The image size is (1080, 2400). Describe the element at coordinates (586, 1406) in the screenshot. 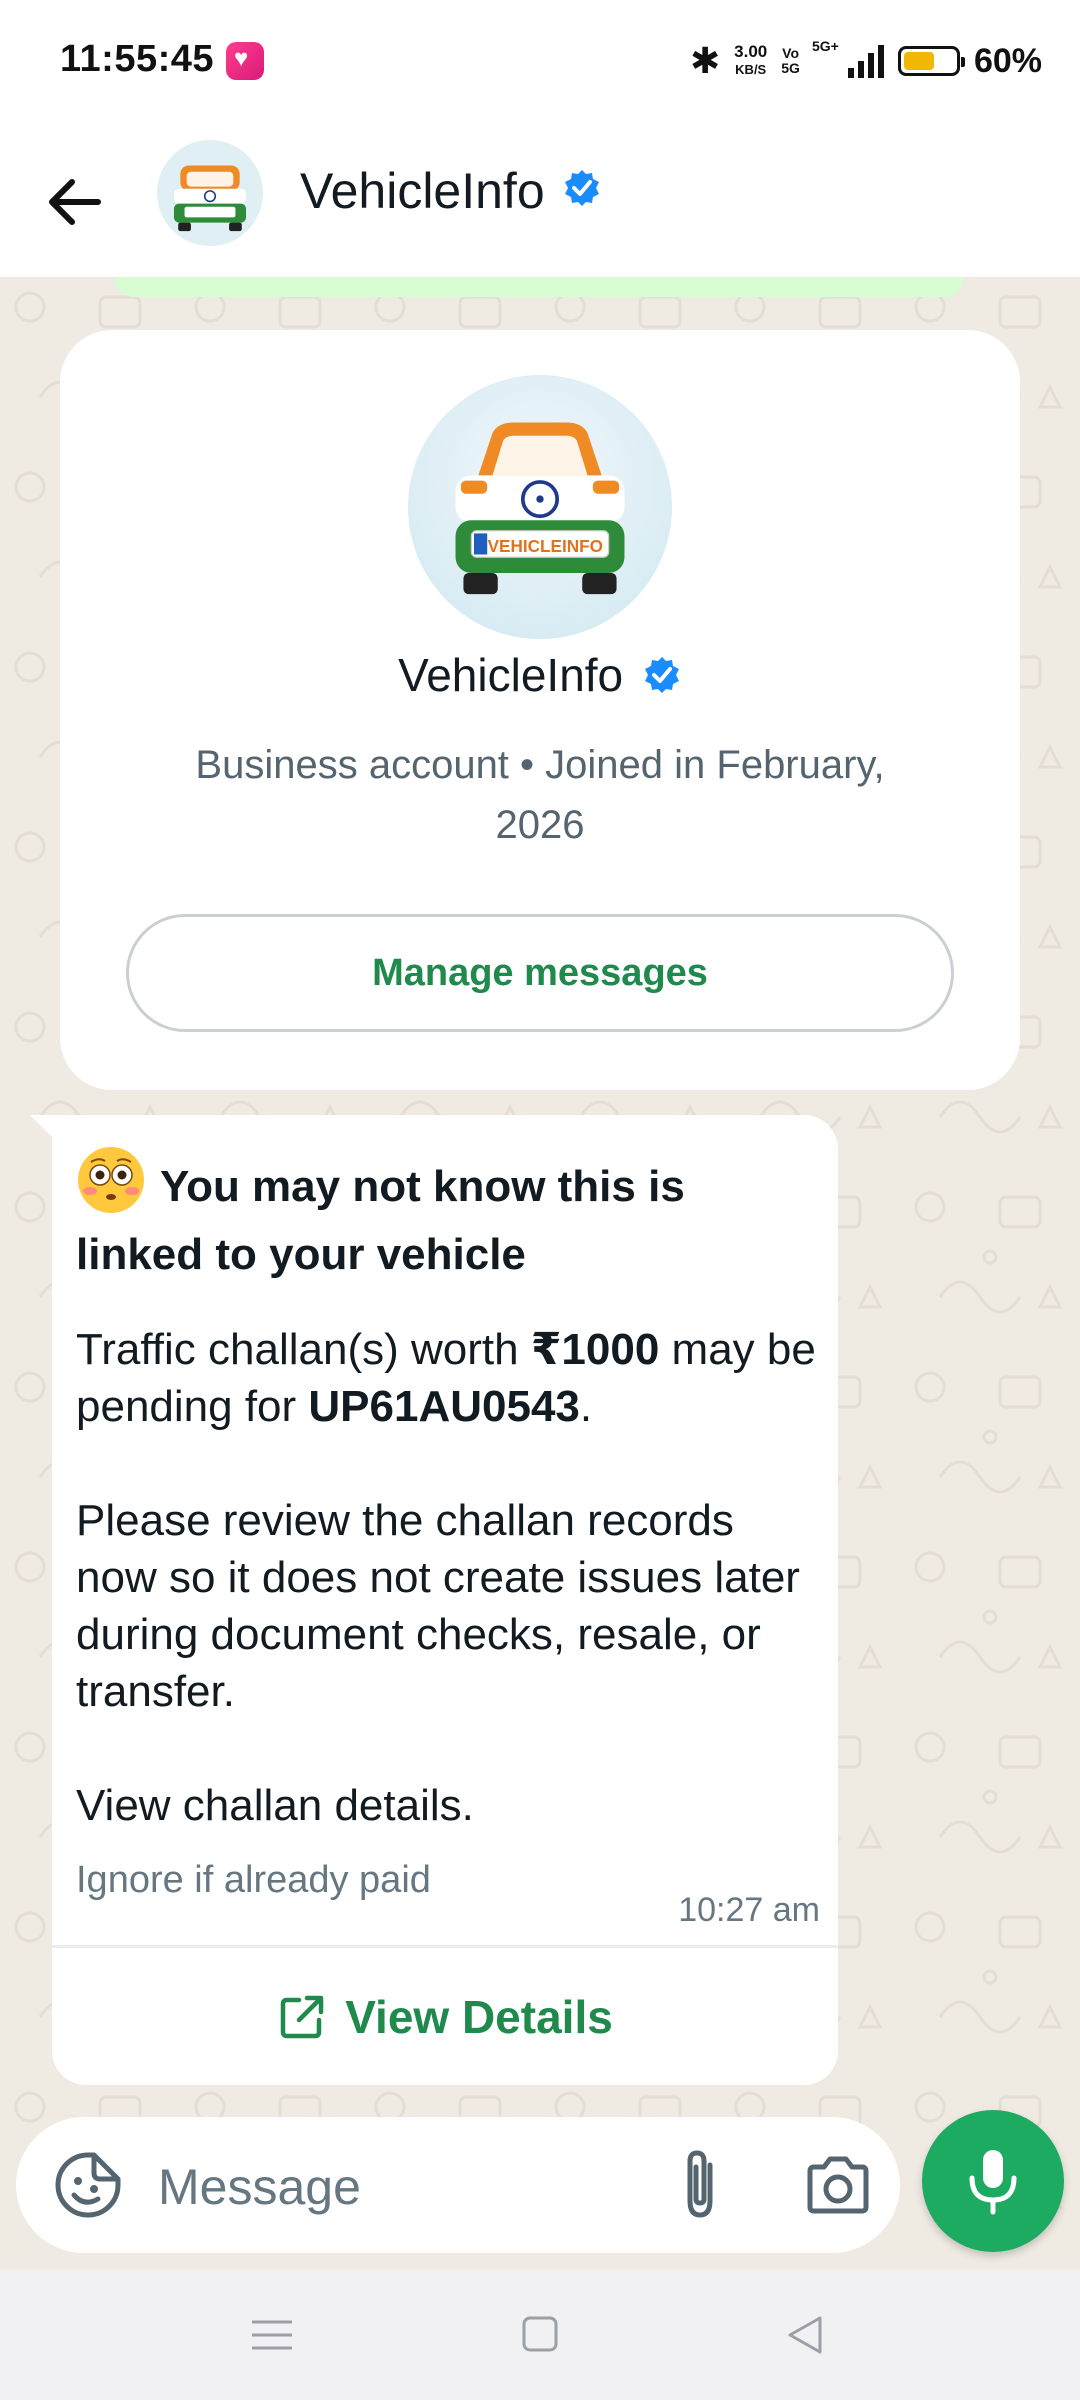

I see `challan-text-suffix: .` at that location.